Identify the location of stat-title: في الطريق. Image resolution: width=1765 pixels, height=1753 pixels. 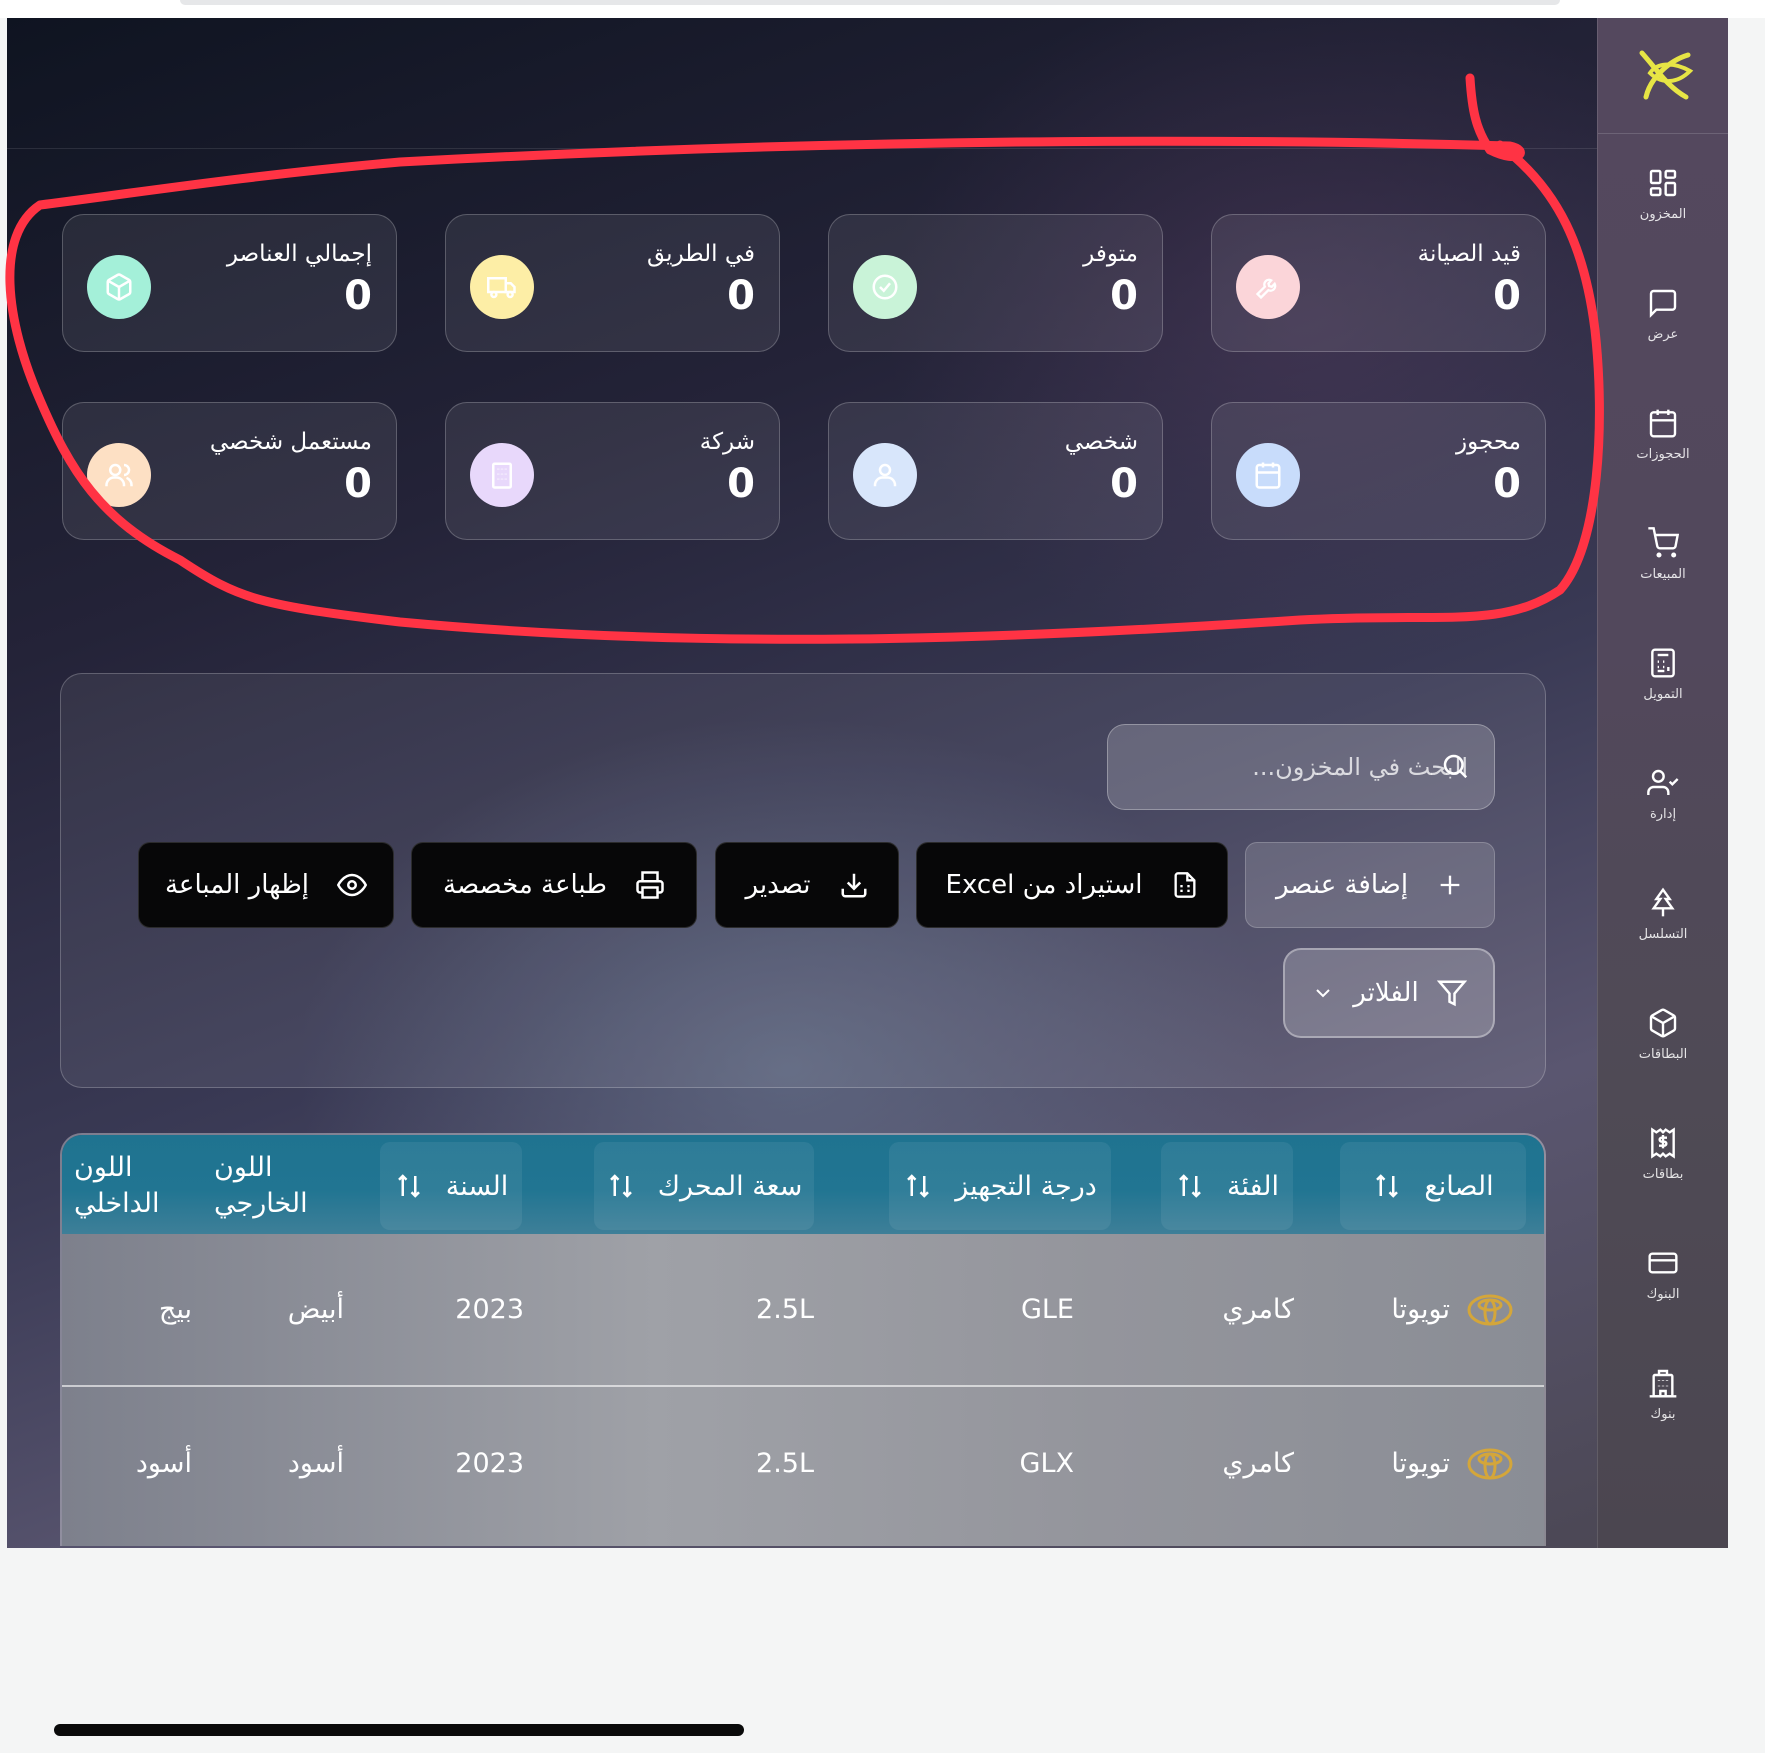
(700, 254).